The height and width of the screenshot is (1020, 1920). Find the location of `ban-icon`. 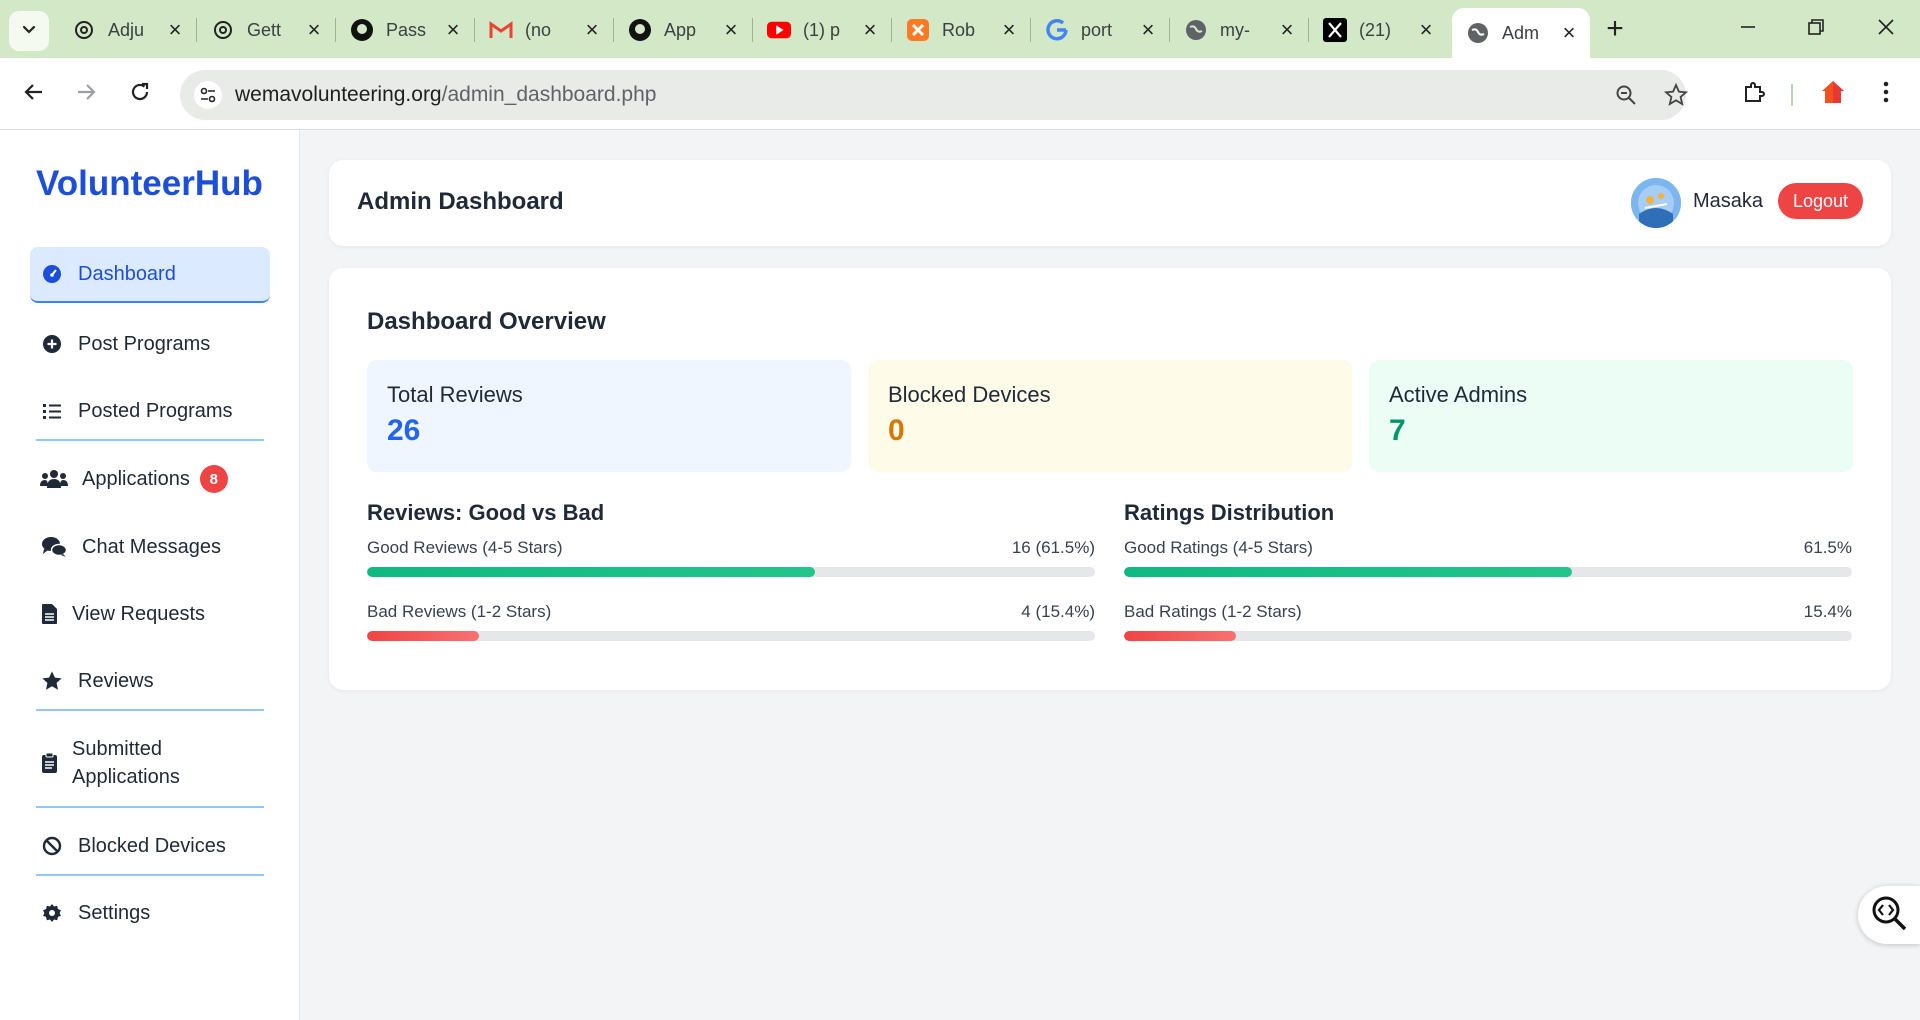

ban-icon is located at coordinates (52, 846).